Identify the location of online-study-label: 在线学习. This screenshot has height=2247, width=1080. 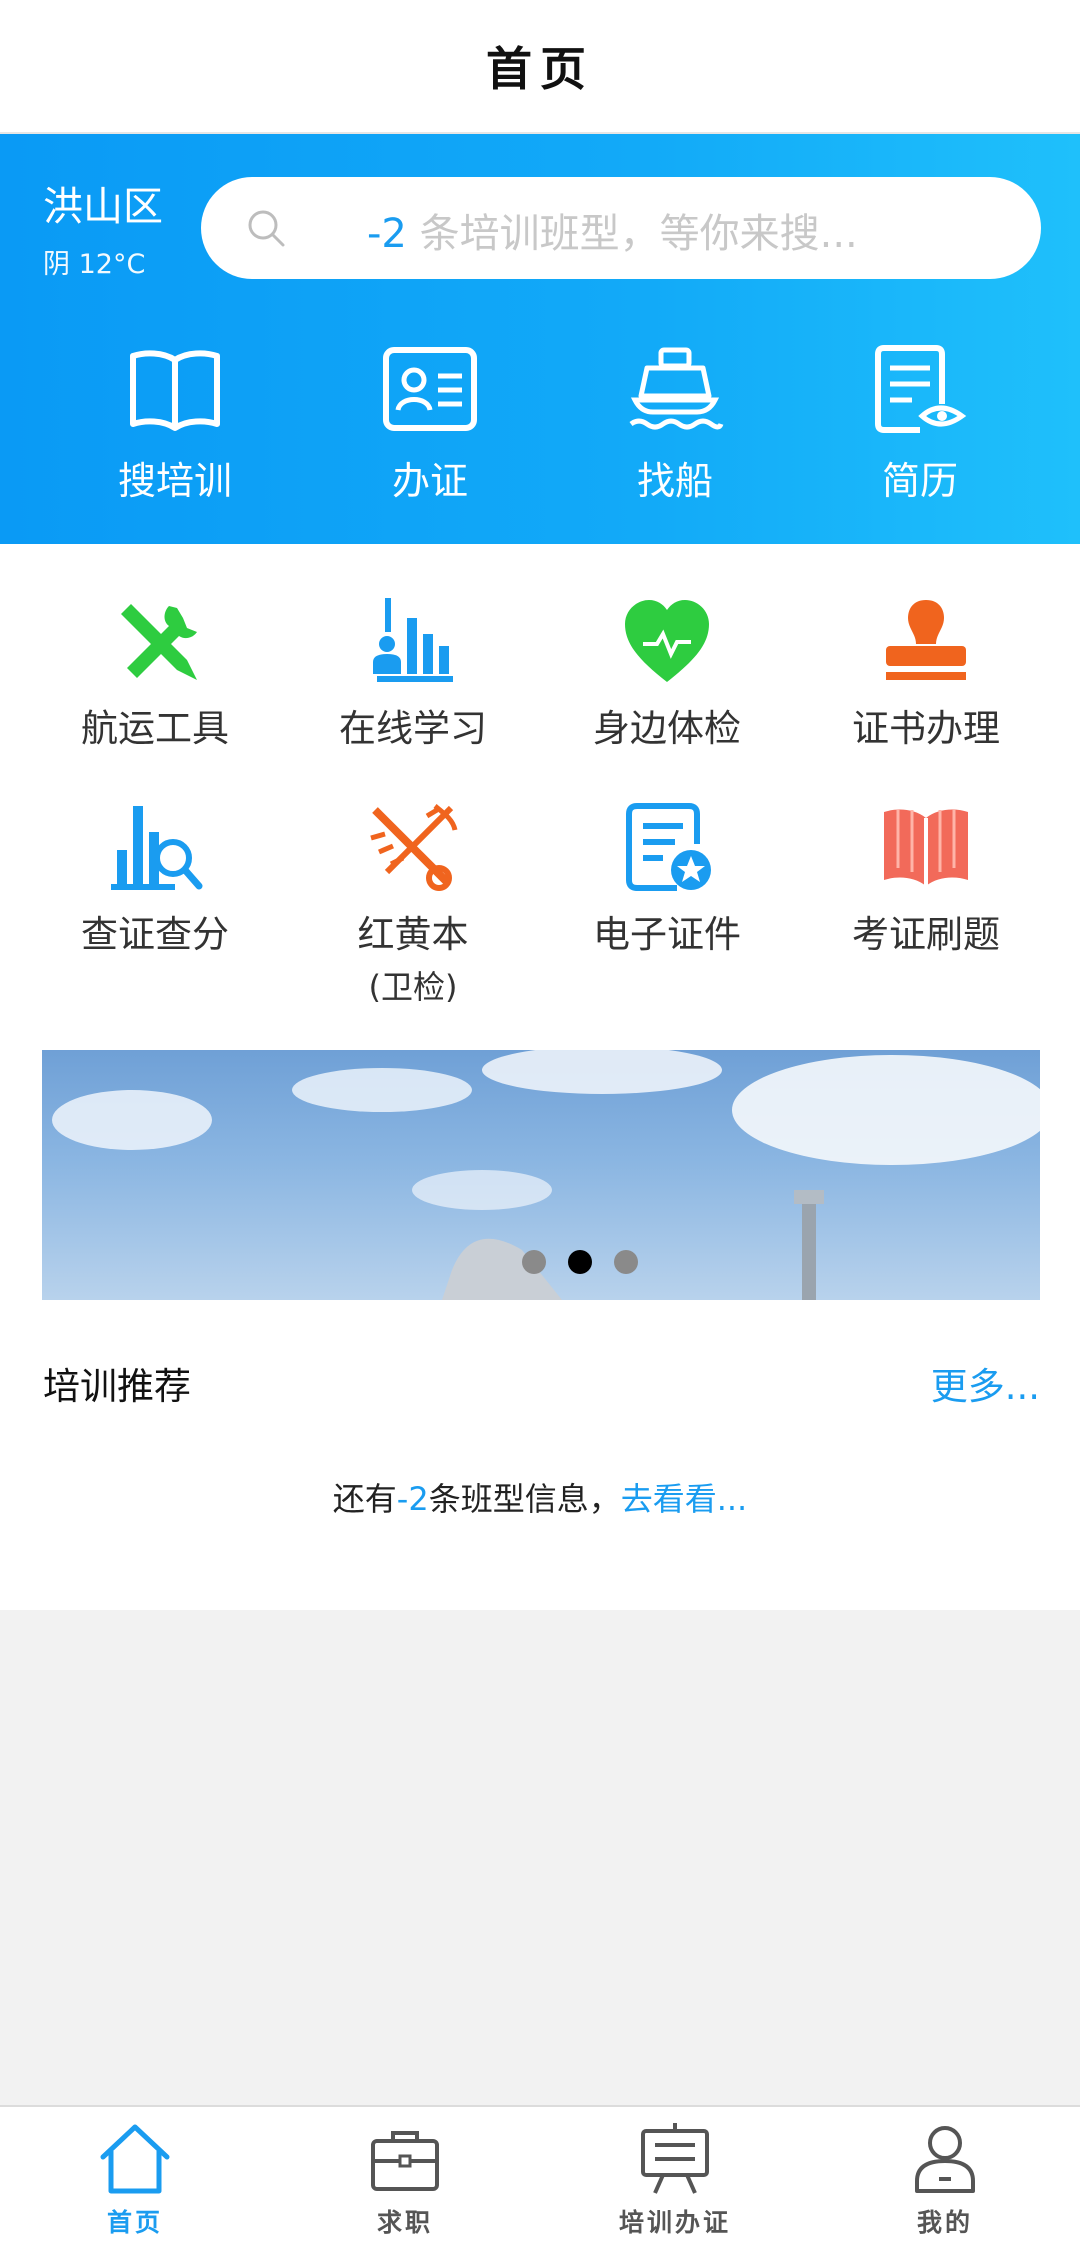
(413, 728).